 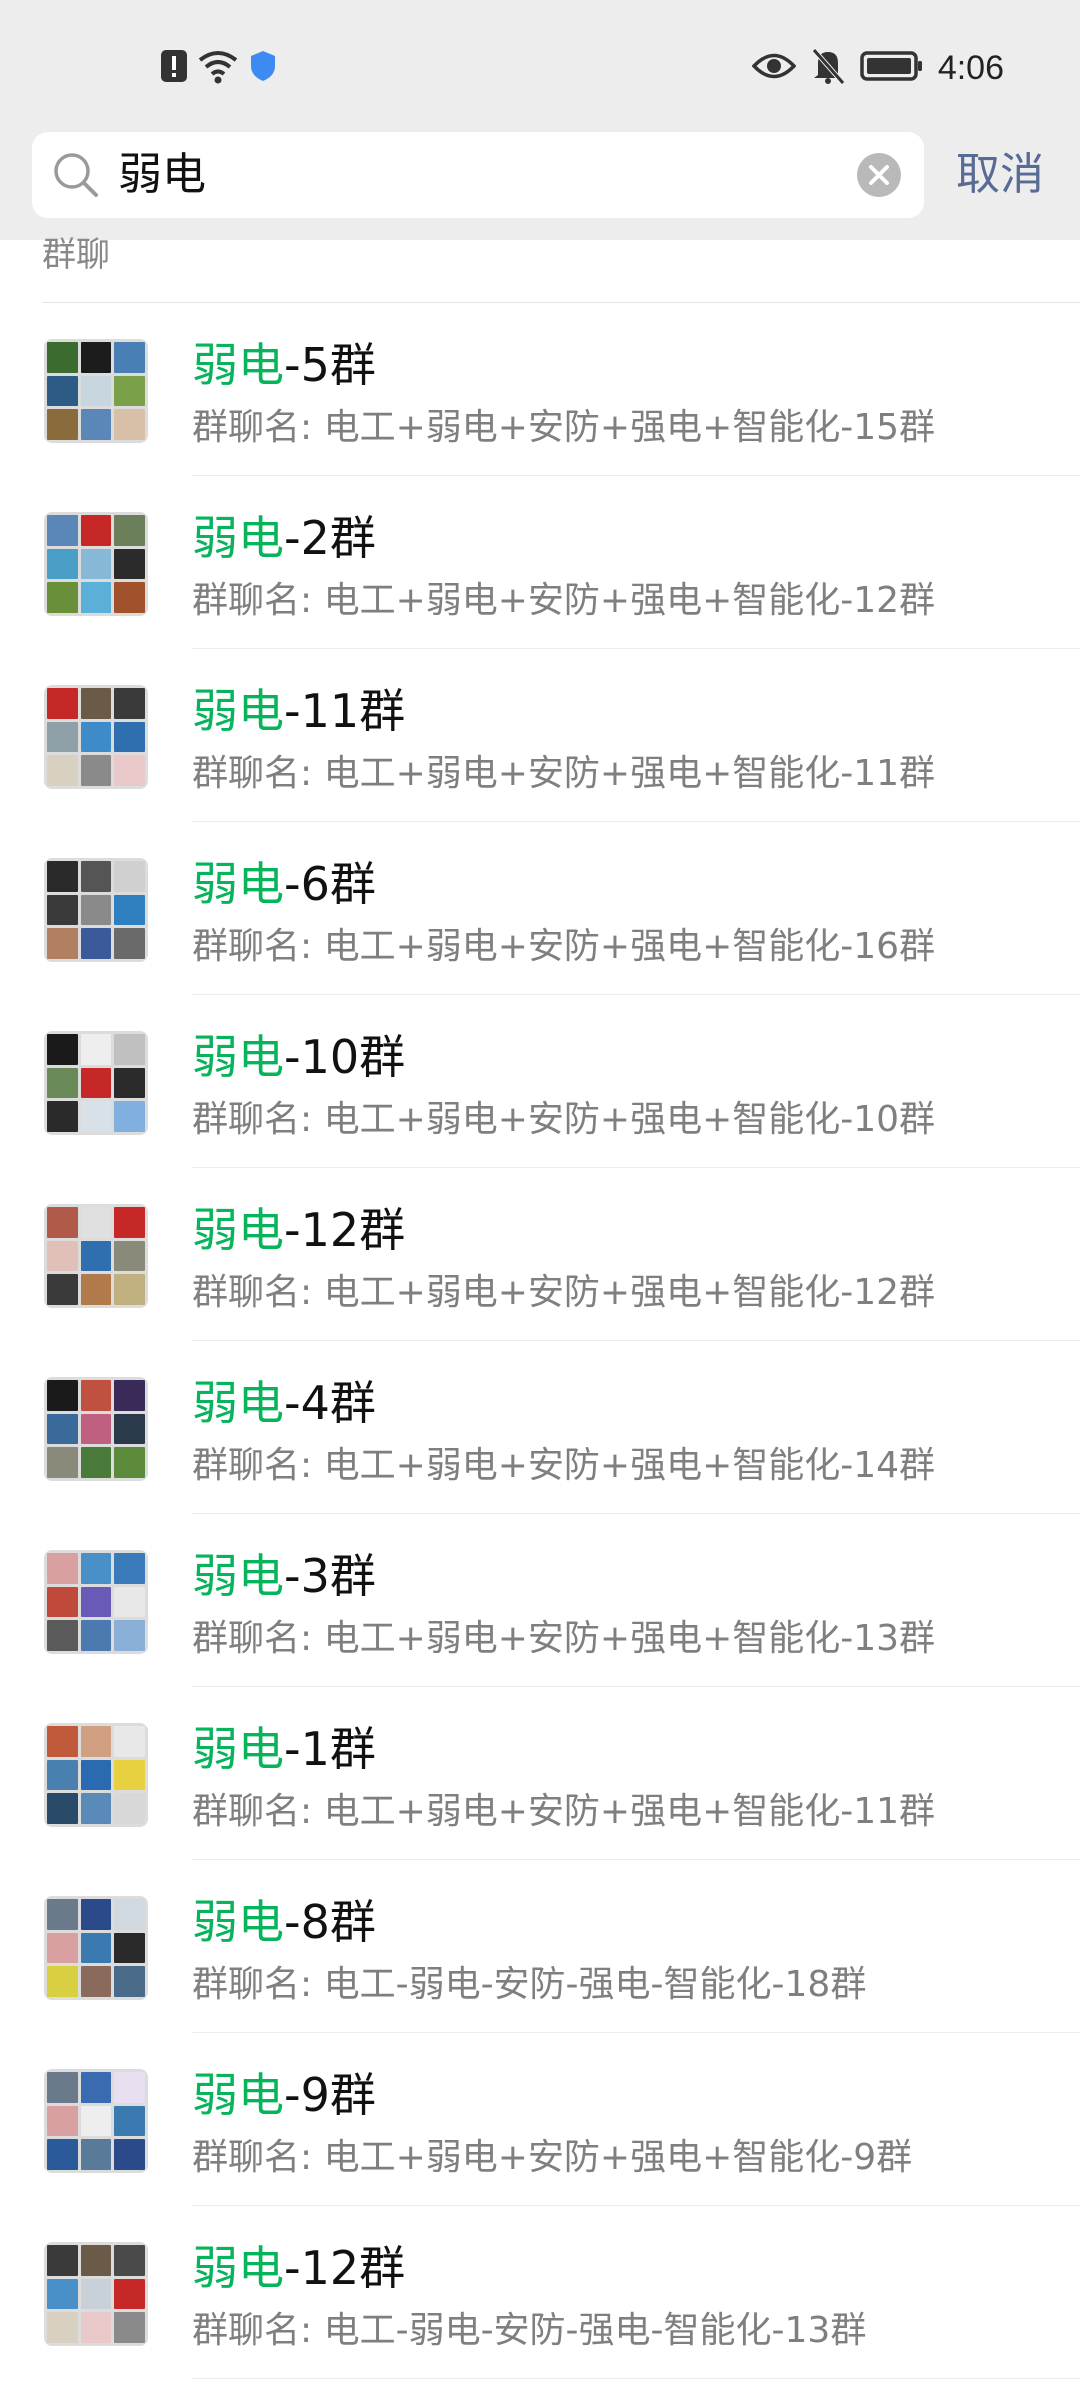 I want to click on list-item: 弱电-11群 群聊名: 电工+弱电+安防+强电+智能化-11群, so click(x=540, y=735).